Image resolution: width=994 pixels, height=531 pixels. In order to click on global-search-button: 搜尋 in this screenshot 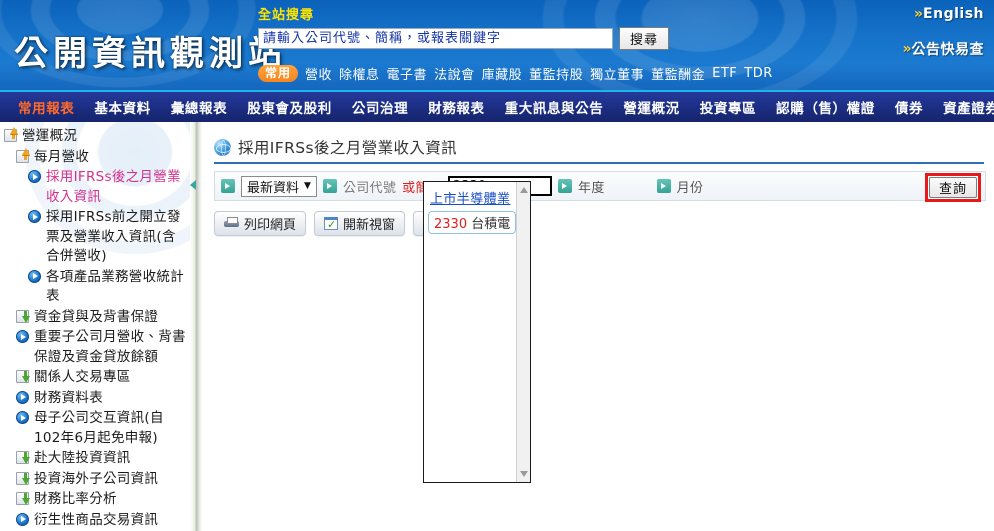, I will do `click(644, 38)`.